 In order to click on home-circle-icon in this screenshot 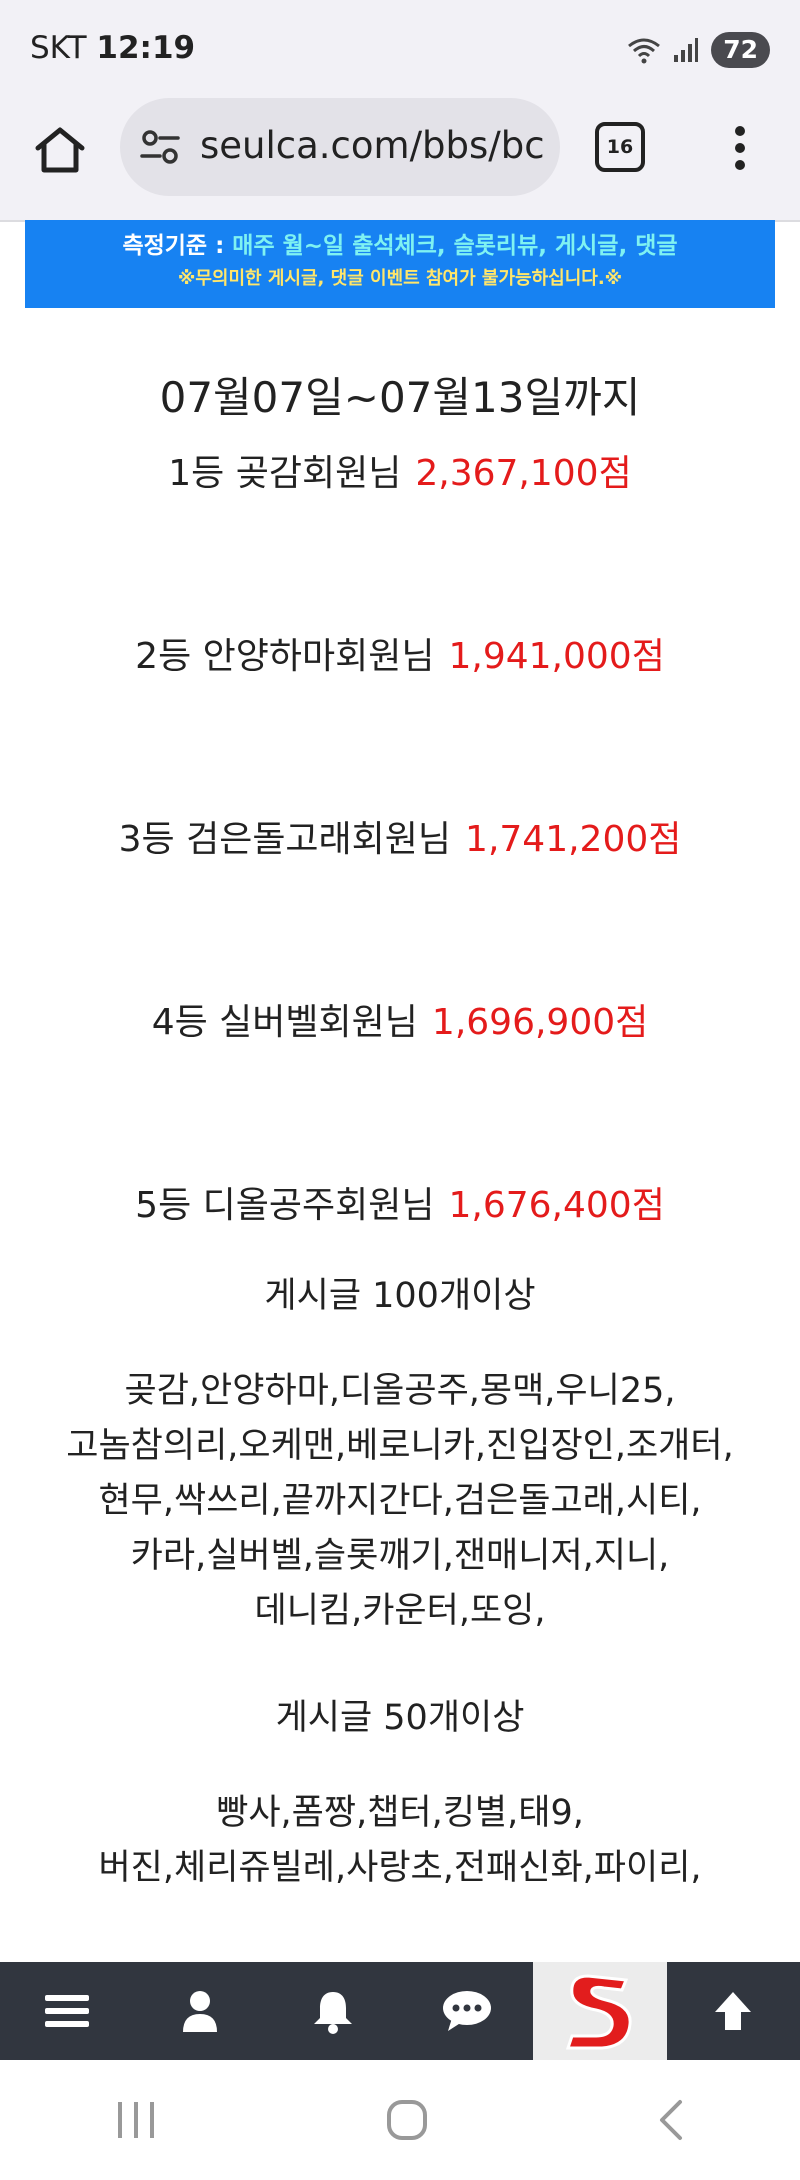, I will do `click(407, 2120)`.